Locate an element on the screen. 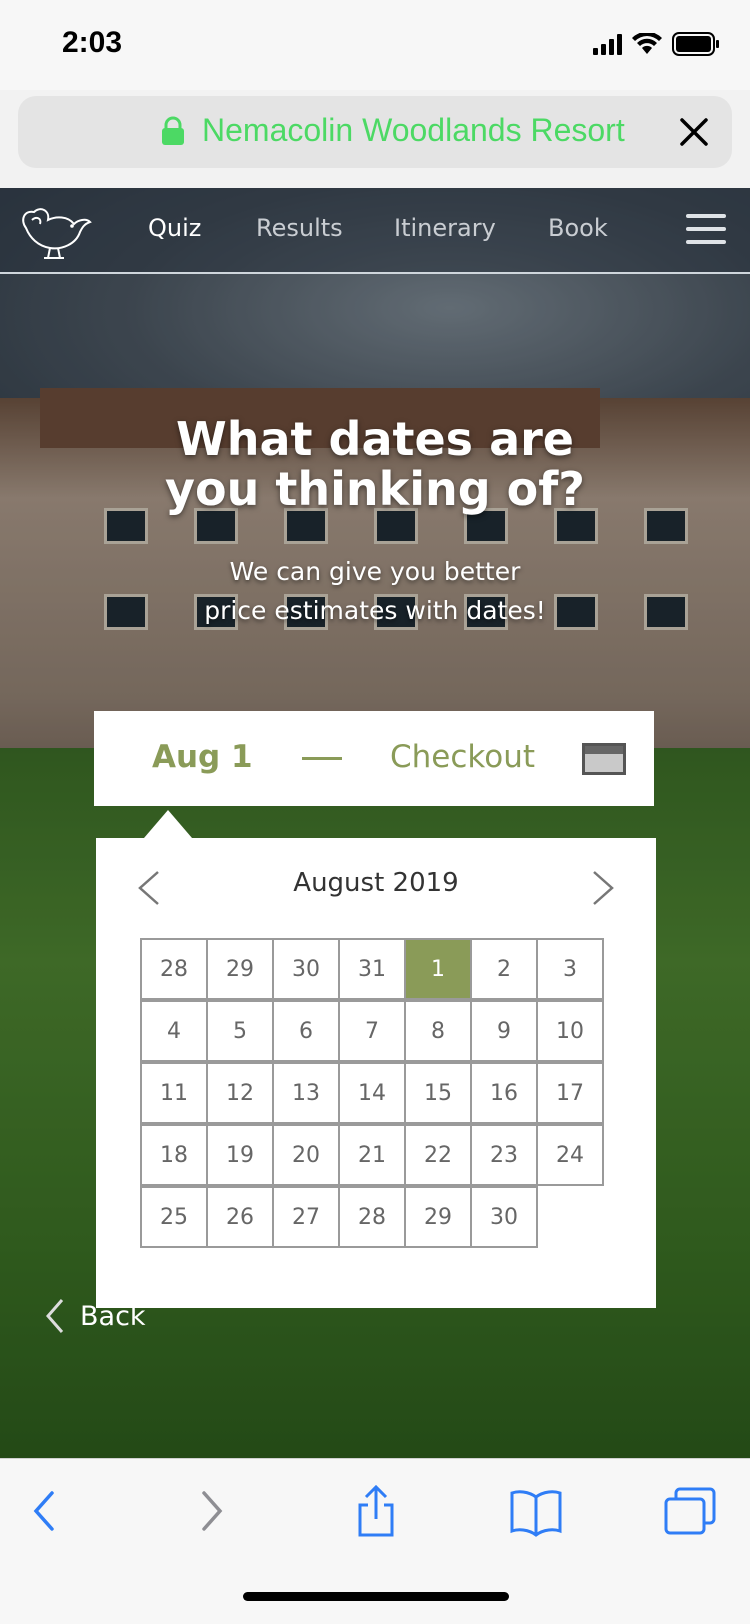 The image size is (750, 1624). site-name: Nemacolin Woodlands Resort is located at coordinates (413, 130).